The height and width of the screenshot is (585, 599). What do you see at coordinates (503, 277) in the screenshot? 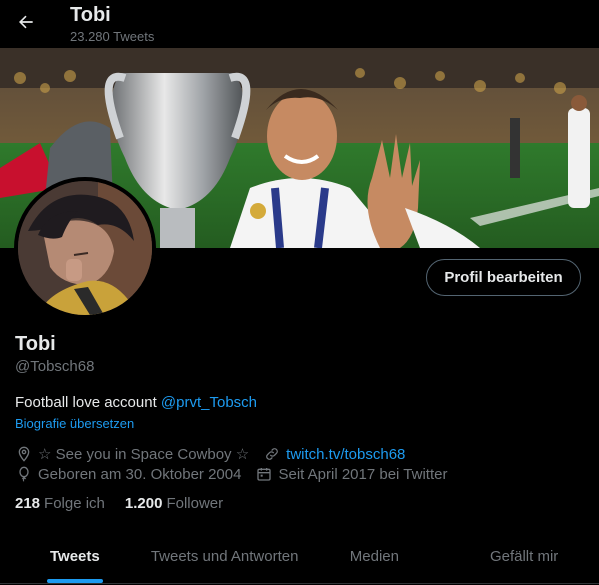
I see `edit-profile-button: Profil bearbeiten` at bounding box center [503, 277].